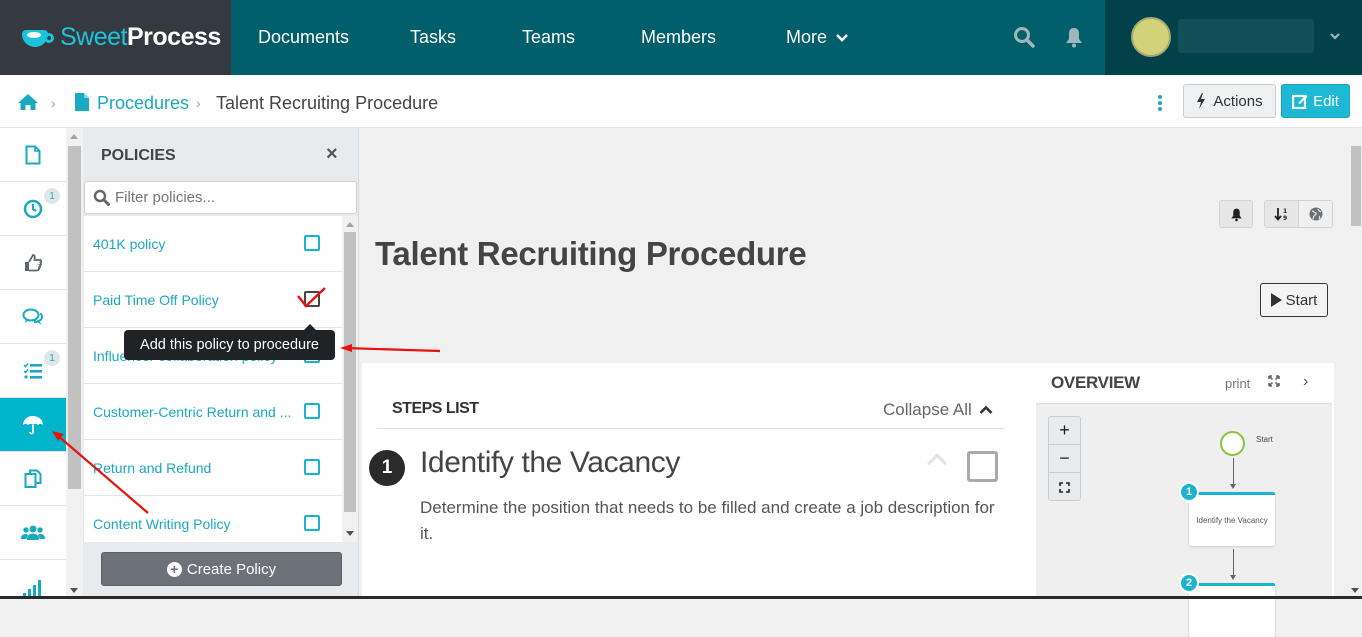 The width and height of the screenshot is (1362, 637). I want to click on sidebar-scrollbar-thumb, so click(74, 317).